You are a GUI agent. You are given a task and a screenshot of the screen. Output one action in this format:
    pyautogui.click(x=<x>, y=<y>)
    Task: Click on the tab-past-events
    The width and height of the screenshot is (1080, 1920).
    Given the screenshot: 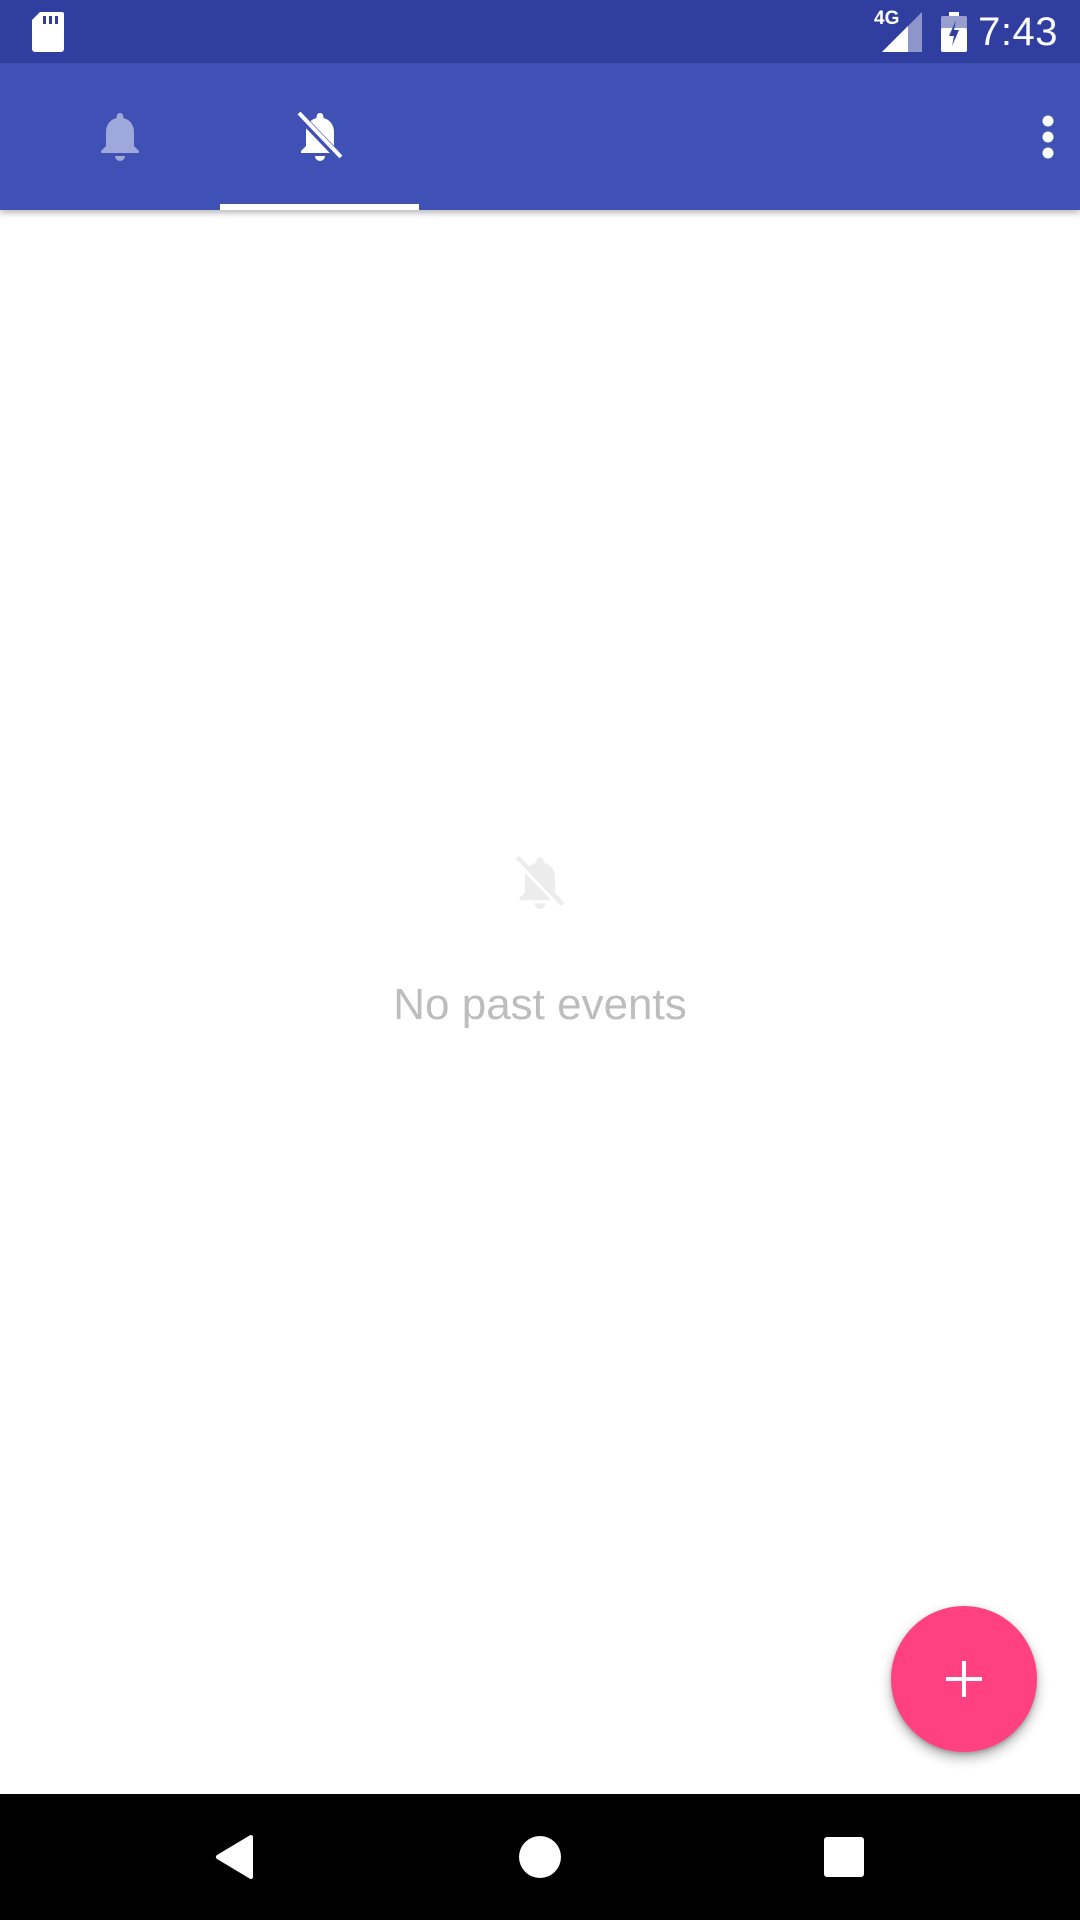 What is the action you would take?
    pyautogui.click(x=319, y=136)
    